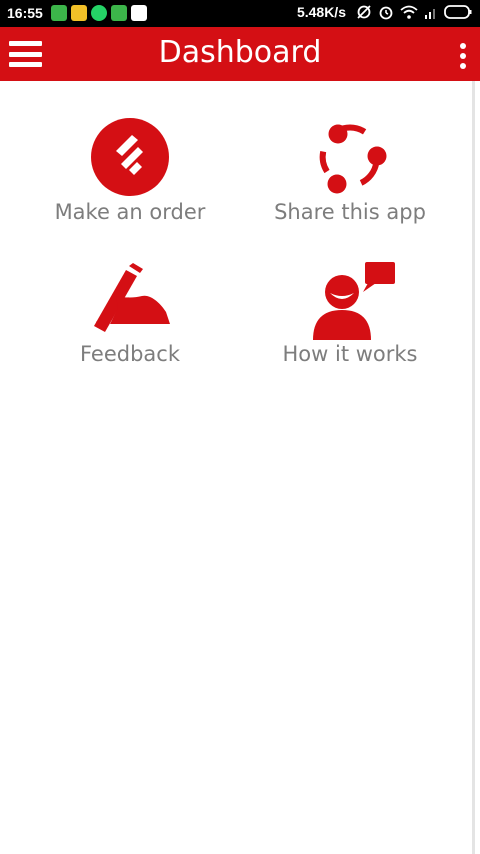 This screenshot has width=480, height=854. Describe the element at coordinates (240, 13) in the screenshot. I see `status-bar: 16:55 5.48K/s` at that location.